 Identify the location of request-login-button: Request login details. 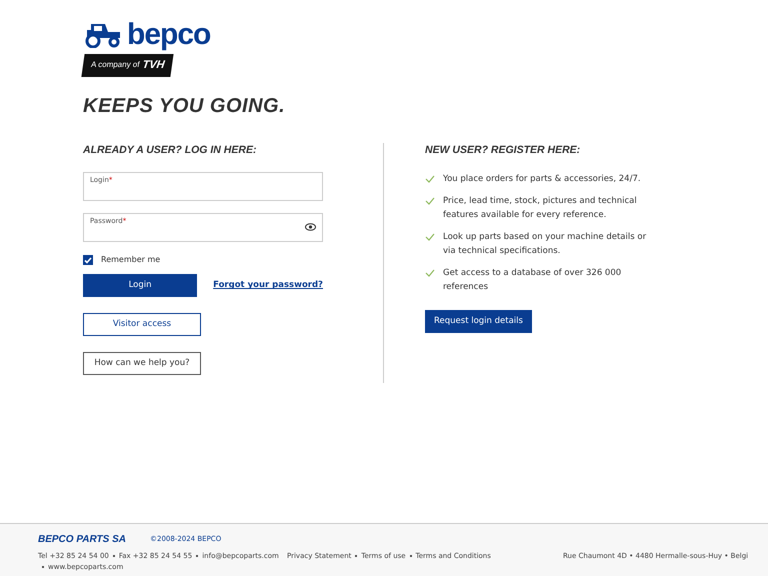
(478, 322).